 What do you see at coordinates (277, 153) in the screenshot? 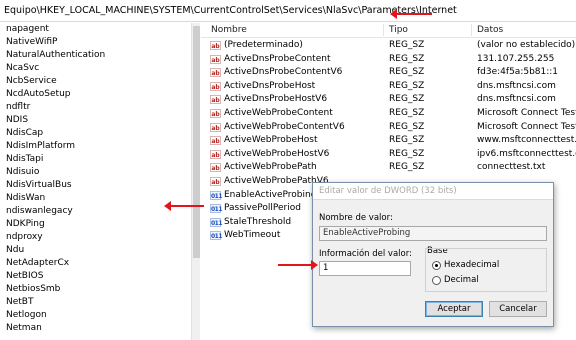
I see `row-name: ActiveWebProbeHostV6` at bounding box center [277, 153].